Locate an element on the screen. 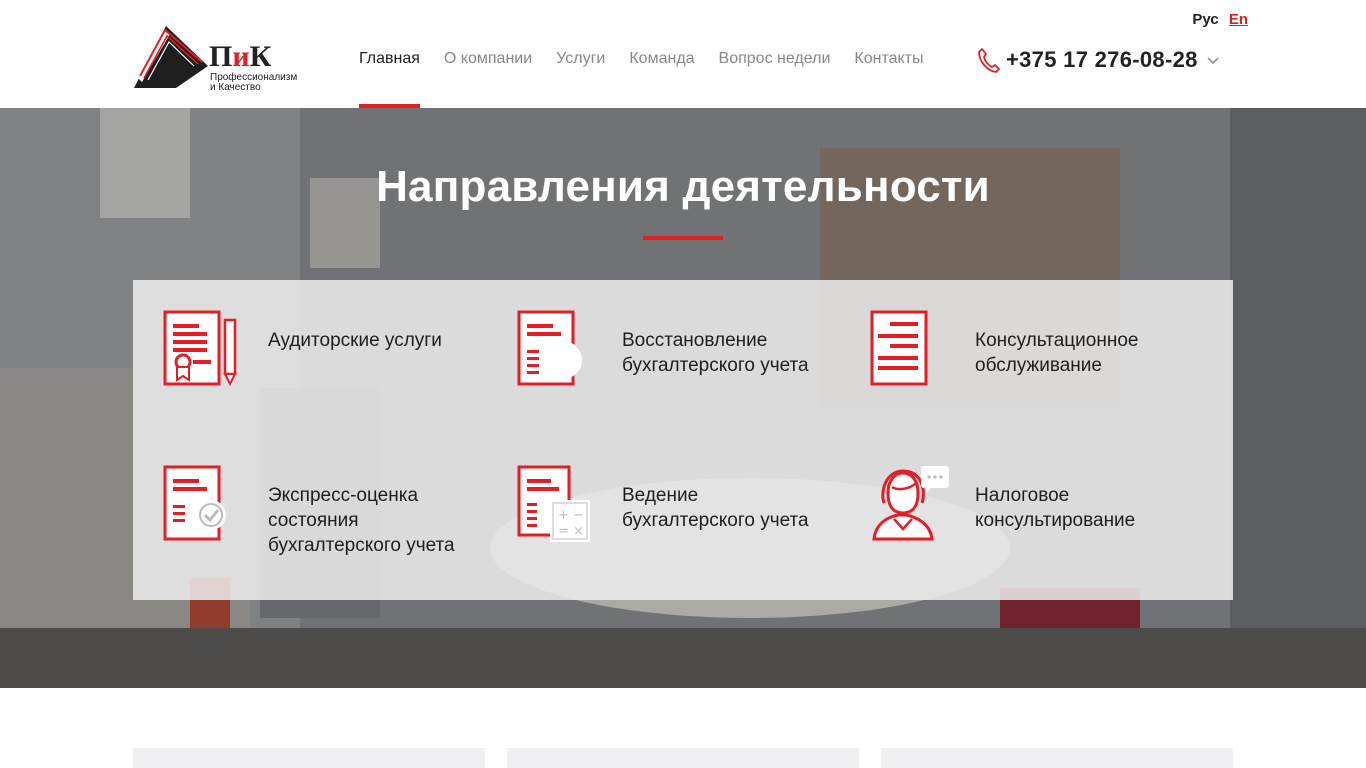  service-restore-accounting: Восстановление бухгалтерского учета is located at coordinates (663, 350).